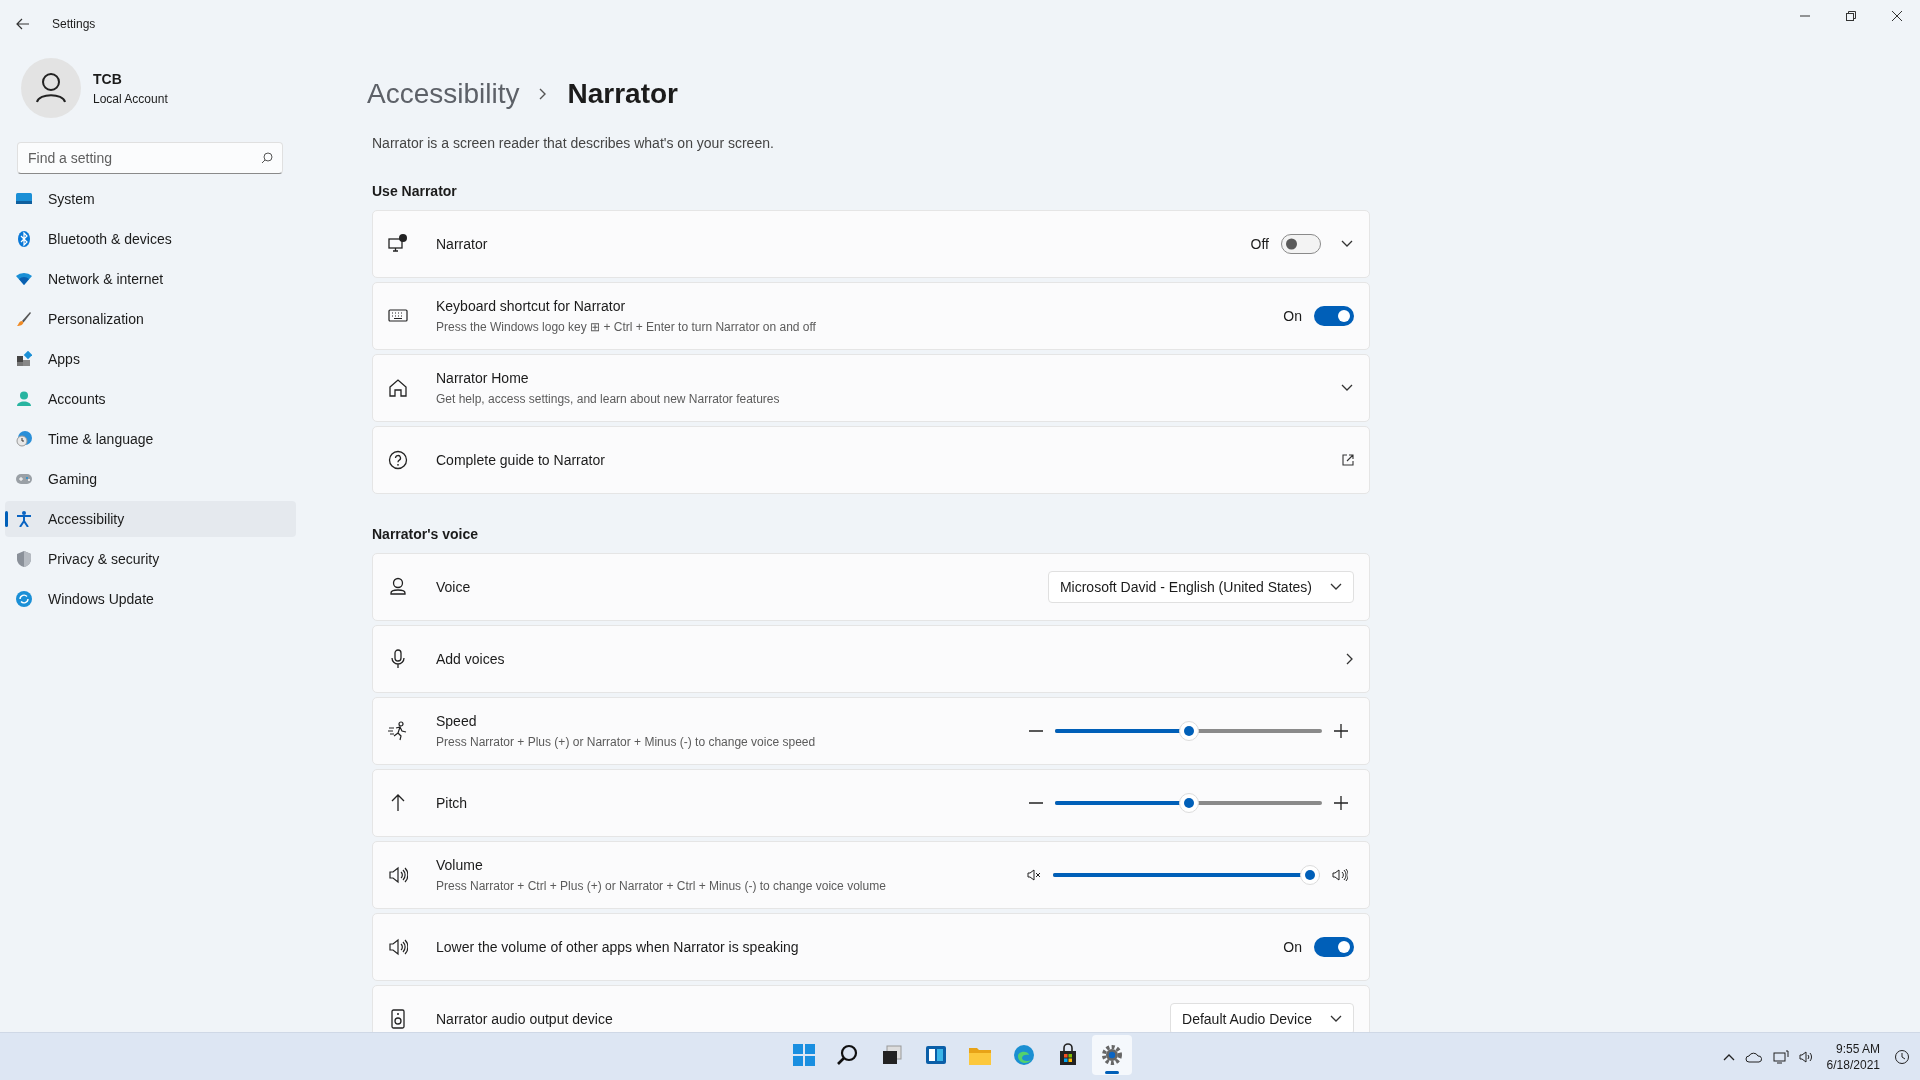 The image size is (1920, 1080). What do you see at coordinates (150, 158) in the screenshot?
I see `search-field: Find a setting` at bounding box center [150, 158].